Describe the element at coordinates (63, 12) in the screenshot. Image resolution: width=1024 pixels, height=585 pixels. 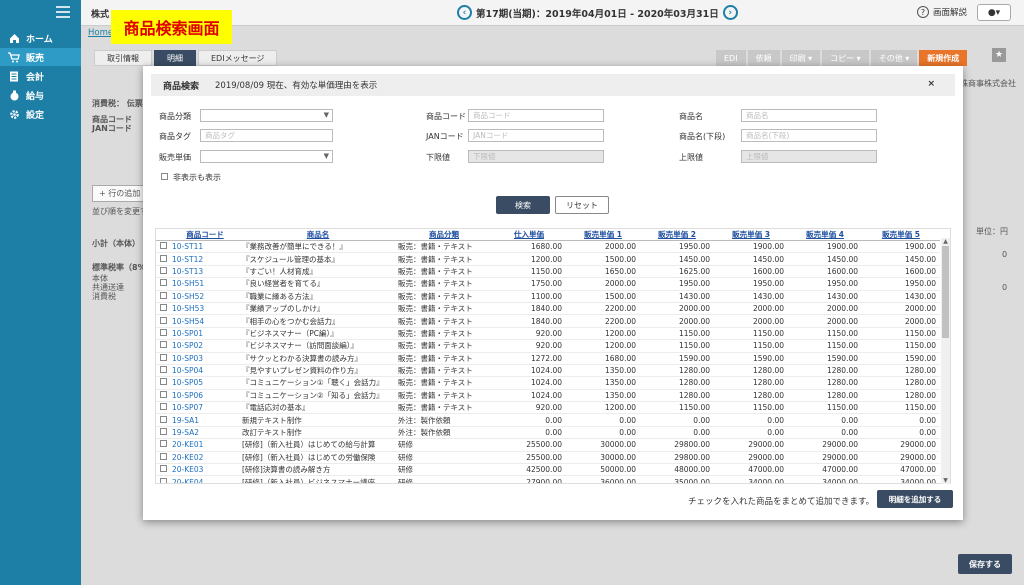
I see `hamburger-menu-icon` at that location.